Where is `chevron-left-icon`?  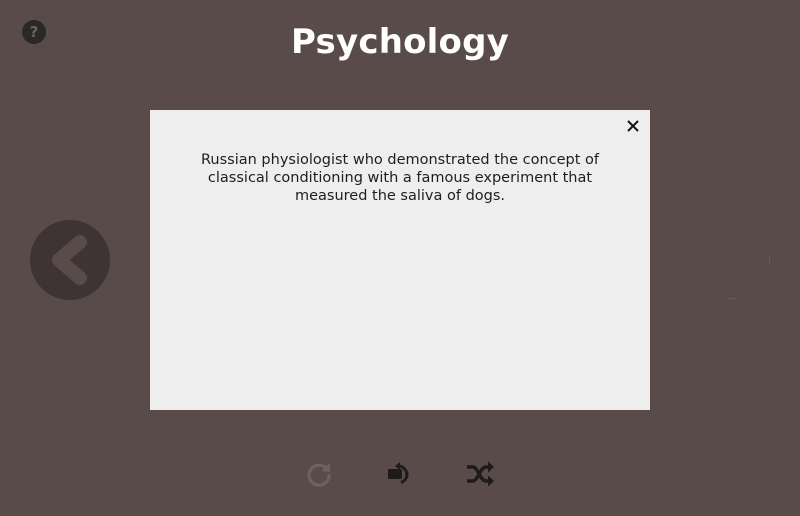
chevron-left-icon is located at coordinates (69, 260).